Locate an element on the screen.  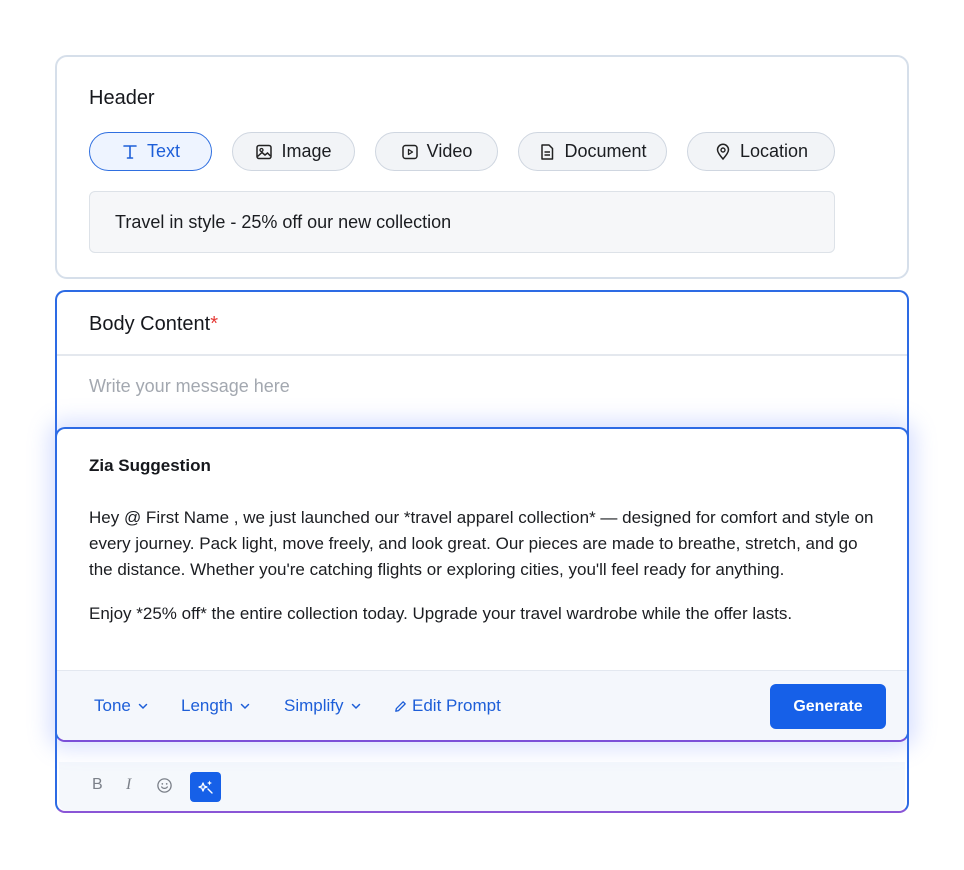
tone-label: Tone is located at coordinates (112, 705).